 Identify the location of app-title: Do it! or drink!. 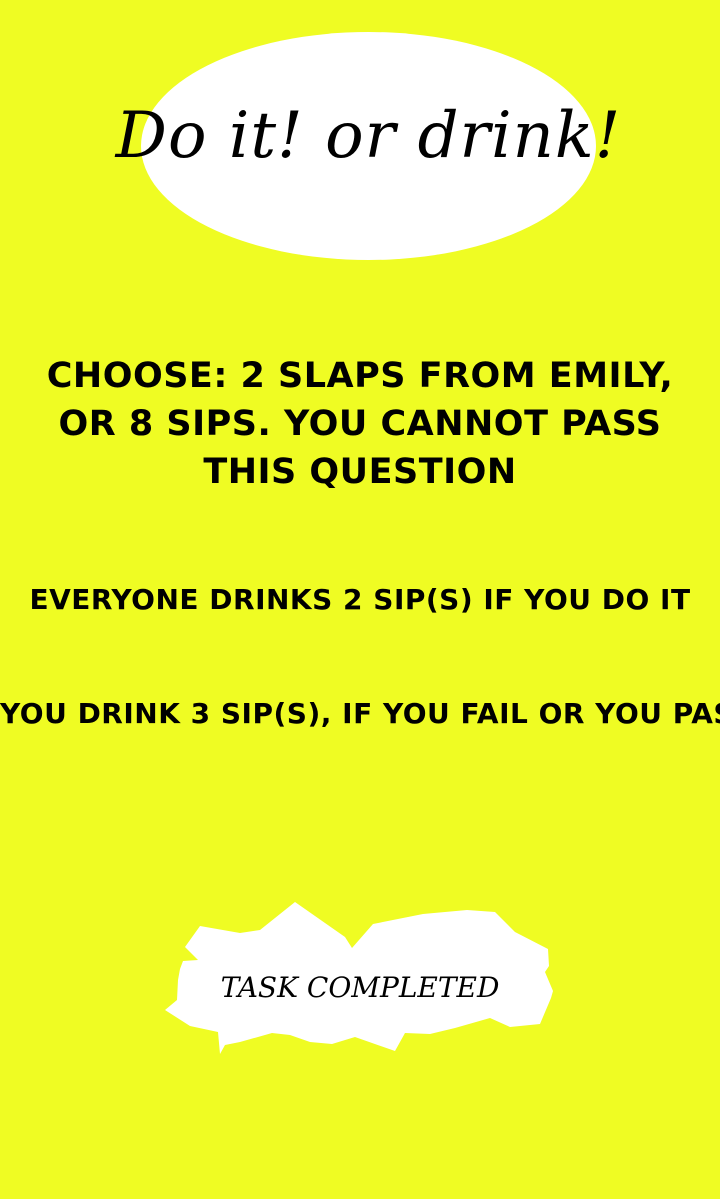
(368, 136).